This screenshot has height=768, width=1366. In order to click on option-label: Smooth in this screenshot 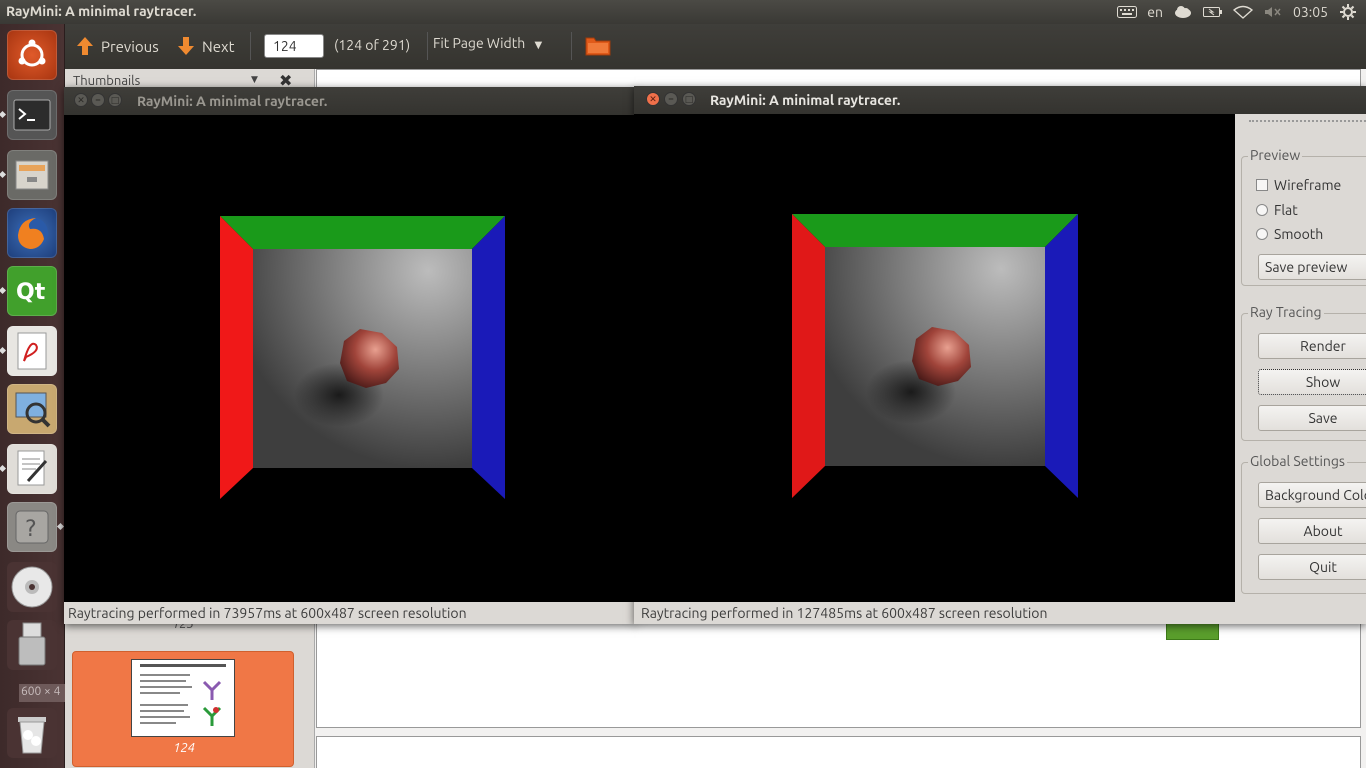, I will do `click(1299, 234)`.